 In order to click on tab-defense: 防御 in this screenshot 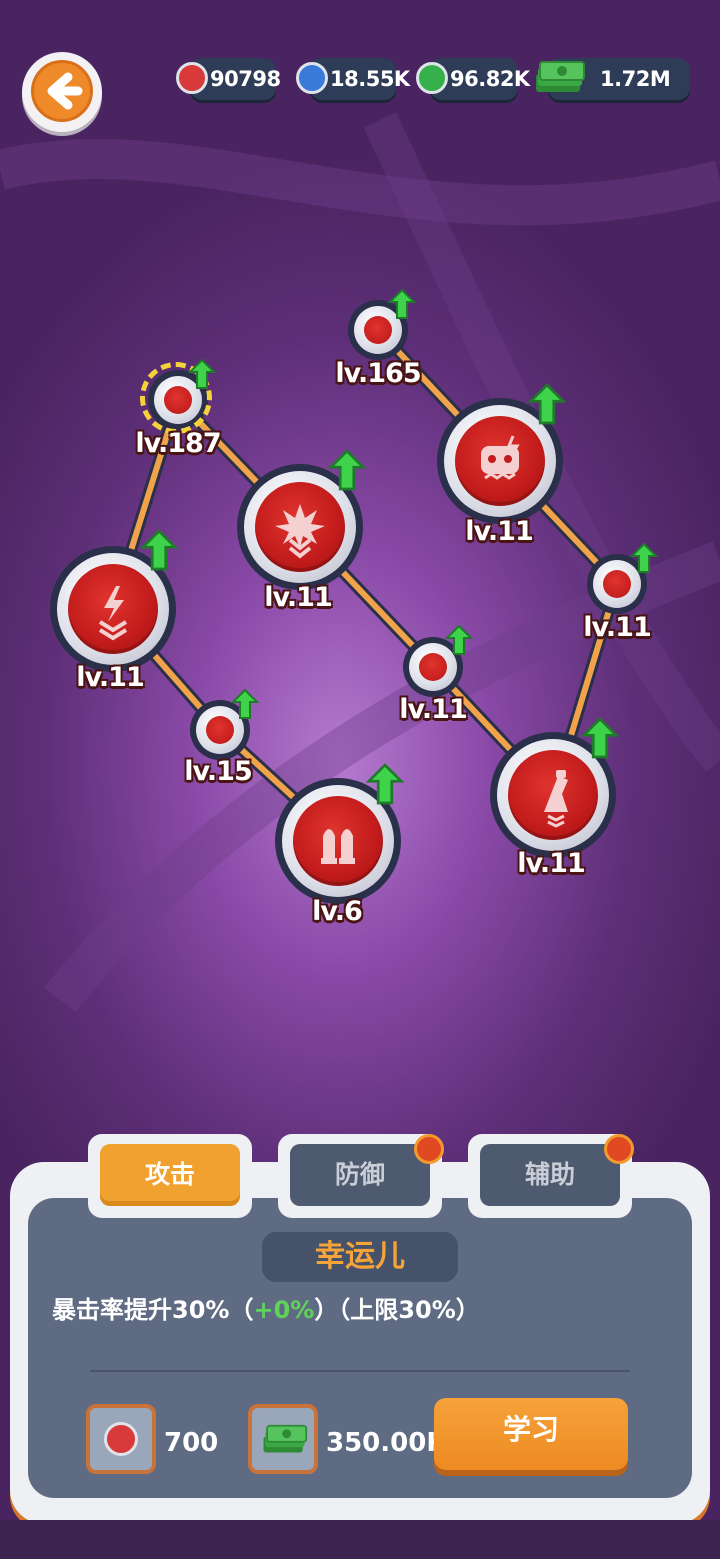, I will do `click(361, 1176)`.